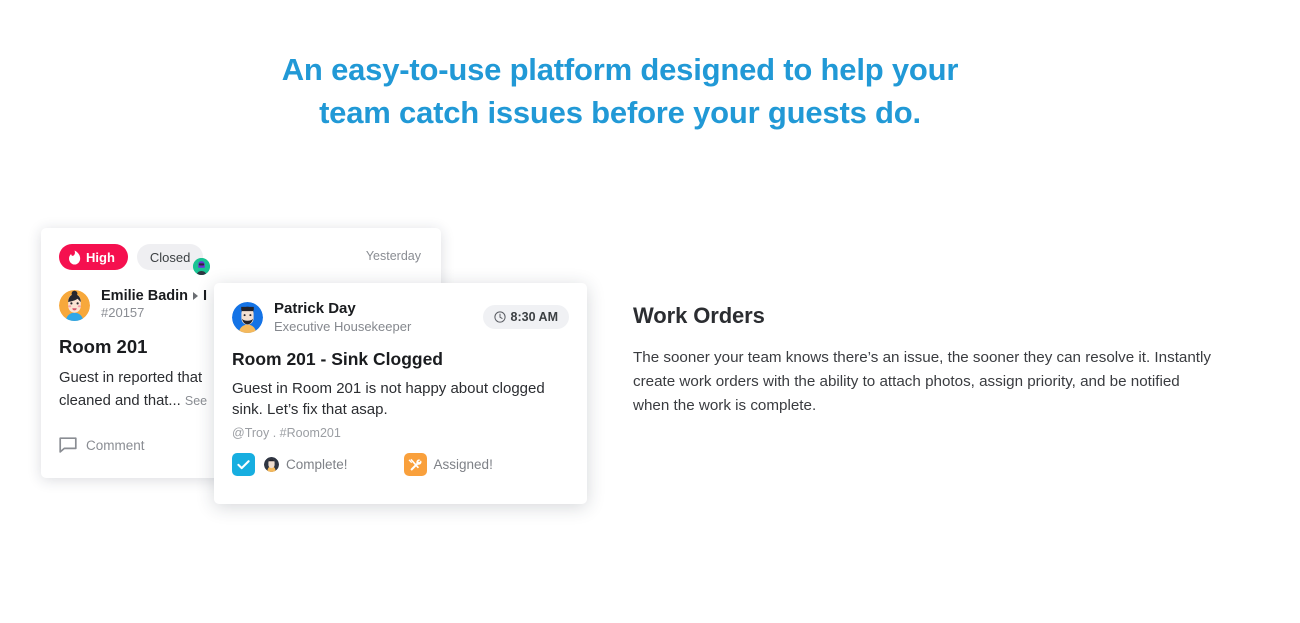  I want to click on work-order-time-badge: 8:30 AM, so click(525, 317).